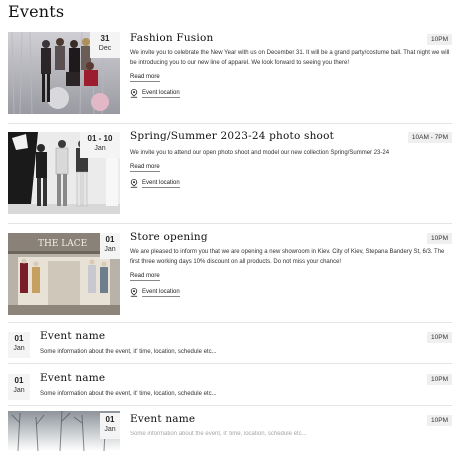  Describe the element at coordinates (232, 136) in the screenshot. I see `event-title: Spring/Summer 2023-24 photo shoot` at that location.